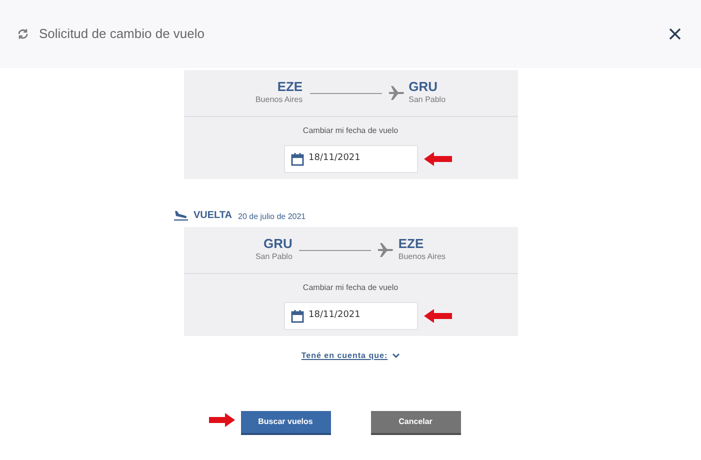 The image size is (701, 460). Describe the element at coordinates (272, 217) in the screenshot. I see `leg-date: 20 de julio de 2021` at that location.